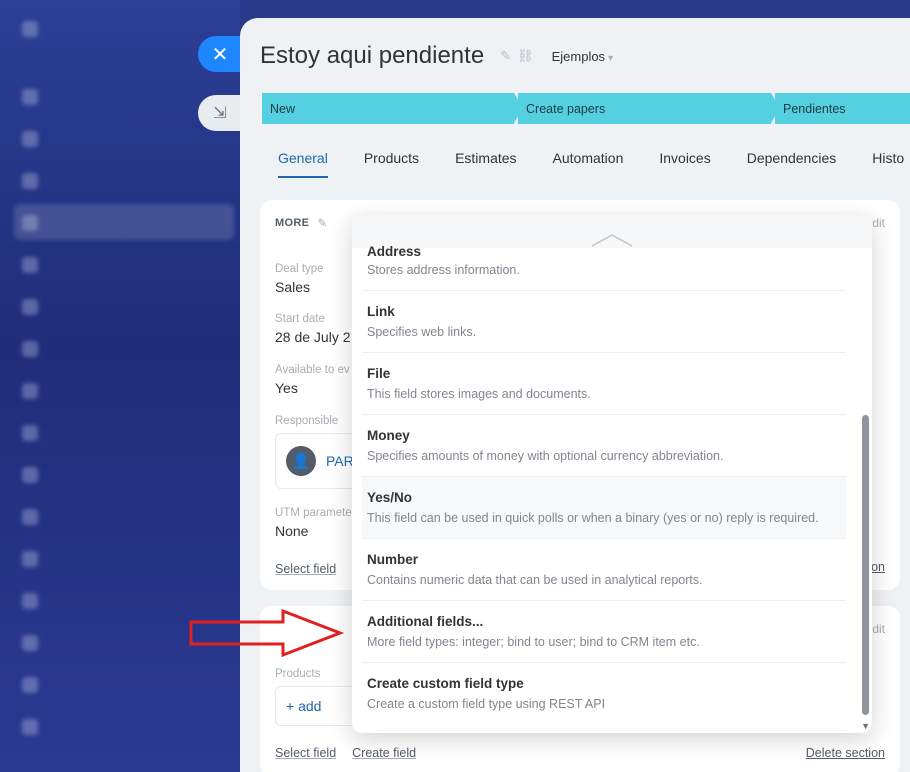  Describe the element at coordinates (301, 223) in the screenshot. I see `section-header: MORE ✎` at that location.